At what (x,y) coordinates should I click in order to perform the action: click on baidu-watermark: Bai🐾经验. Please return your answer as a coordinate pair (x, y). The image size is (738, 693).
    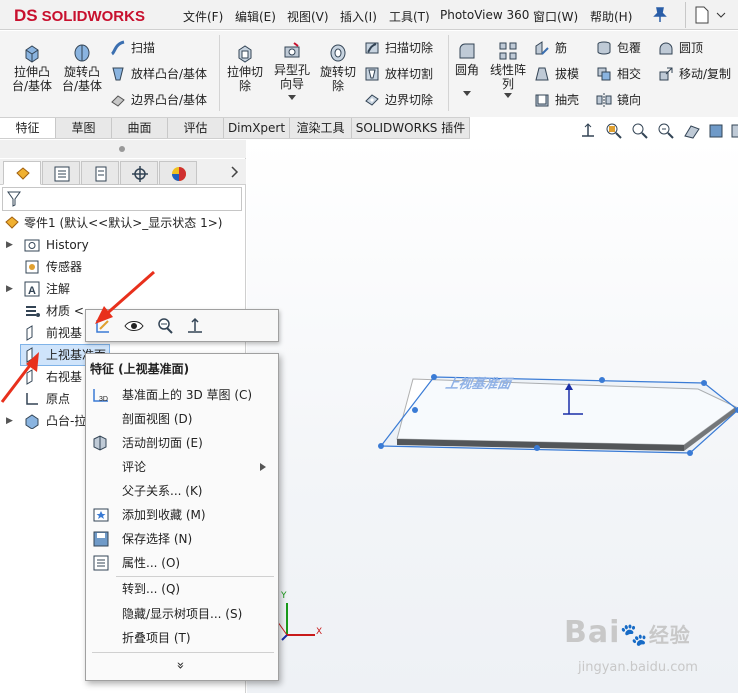
    Looking at the image, I should click on (627, 632).